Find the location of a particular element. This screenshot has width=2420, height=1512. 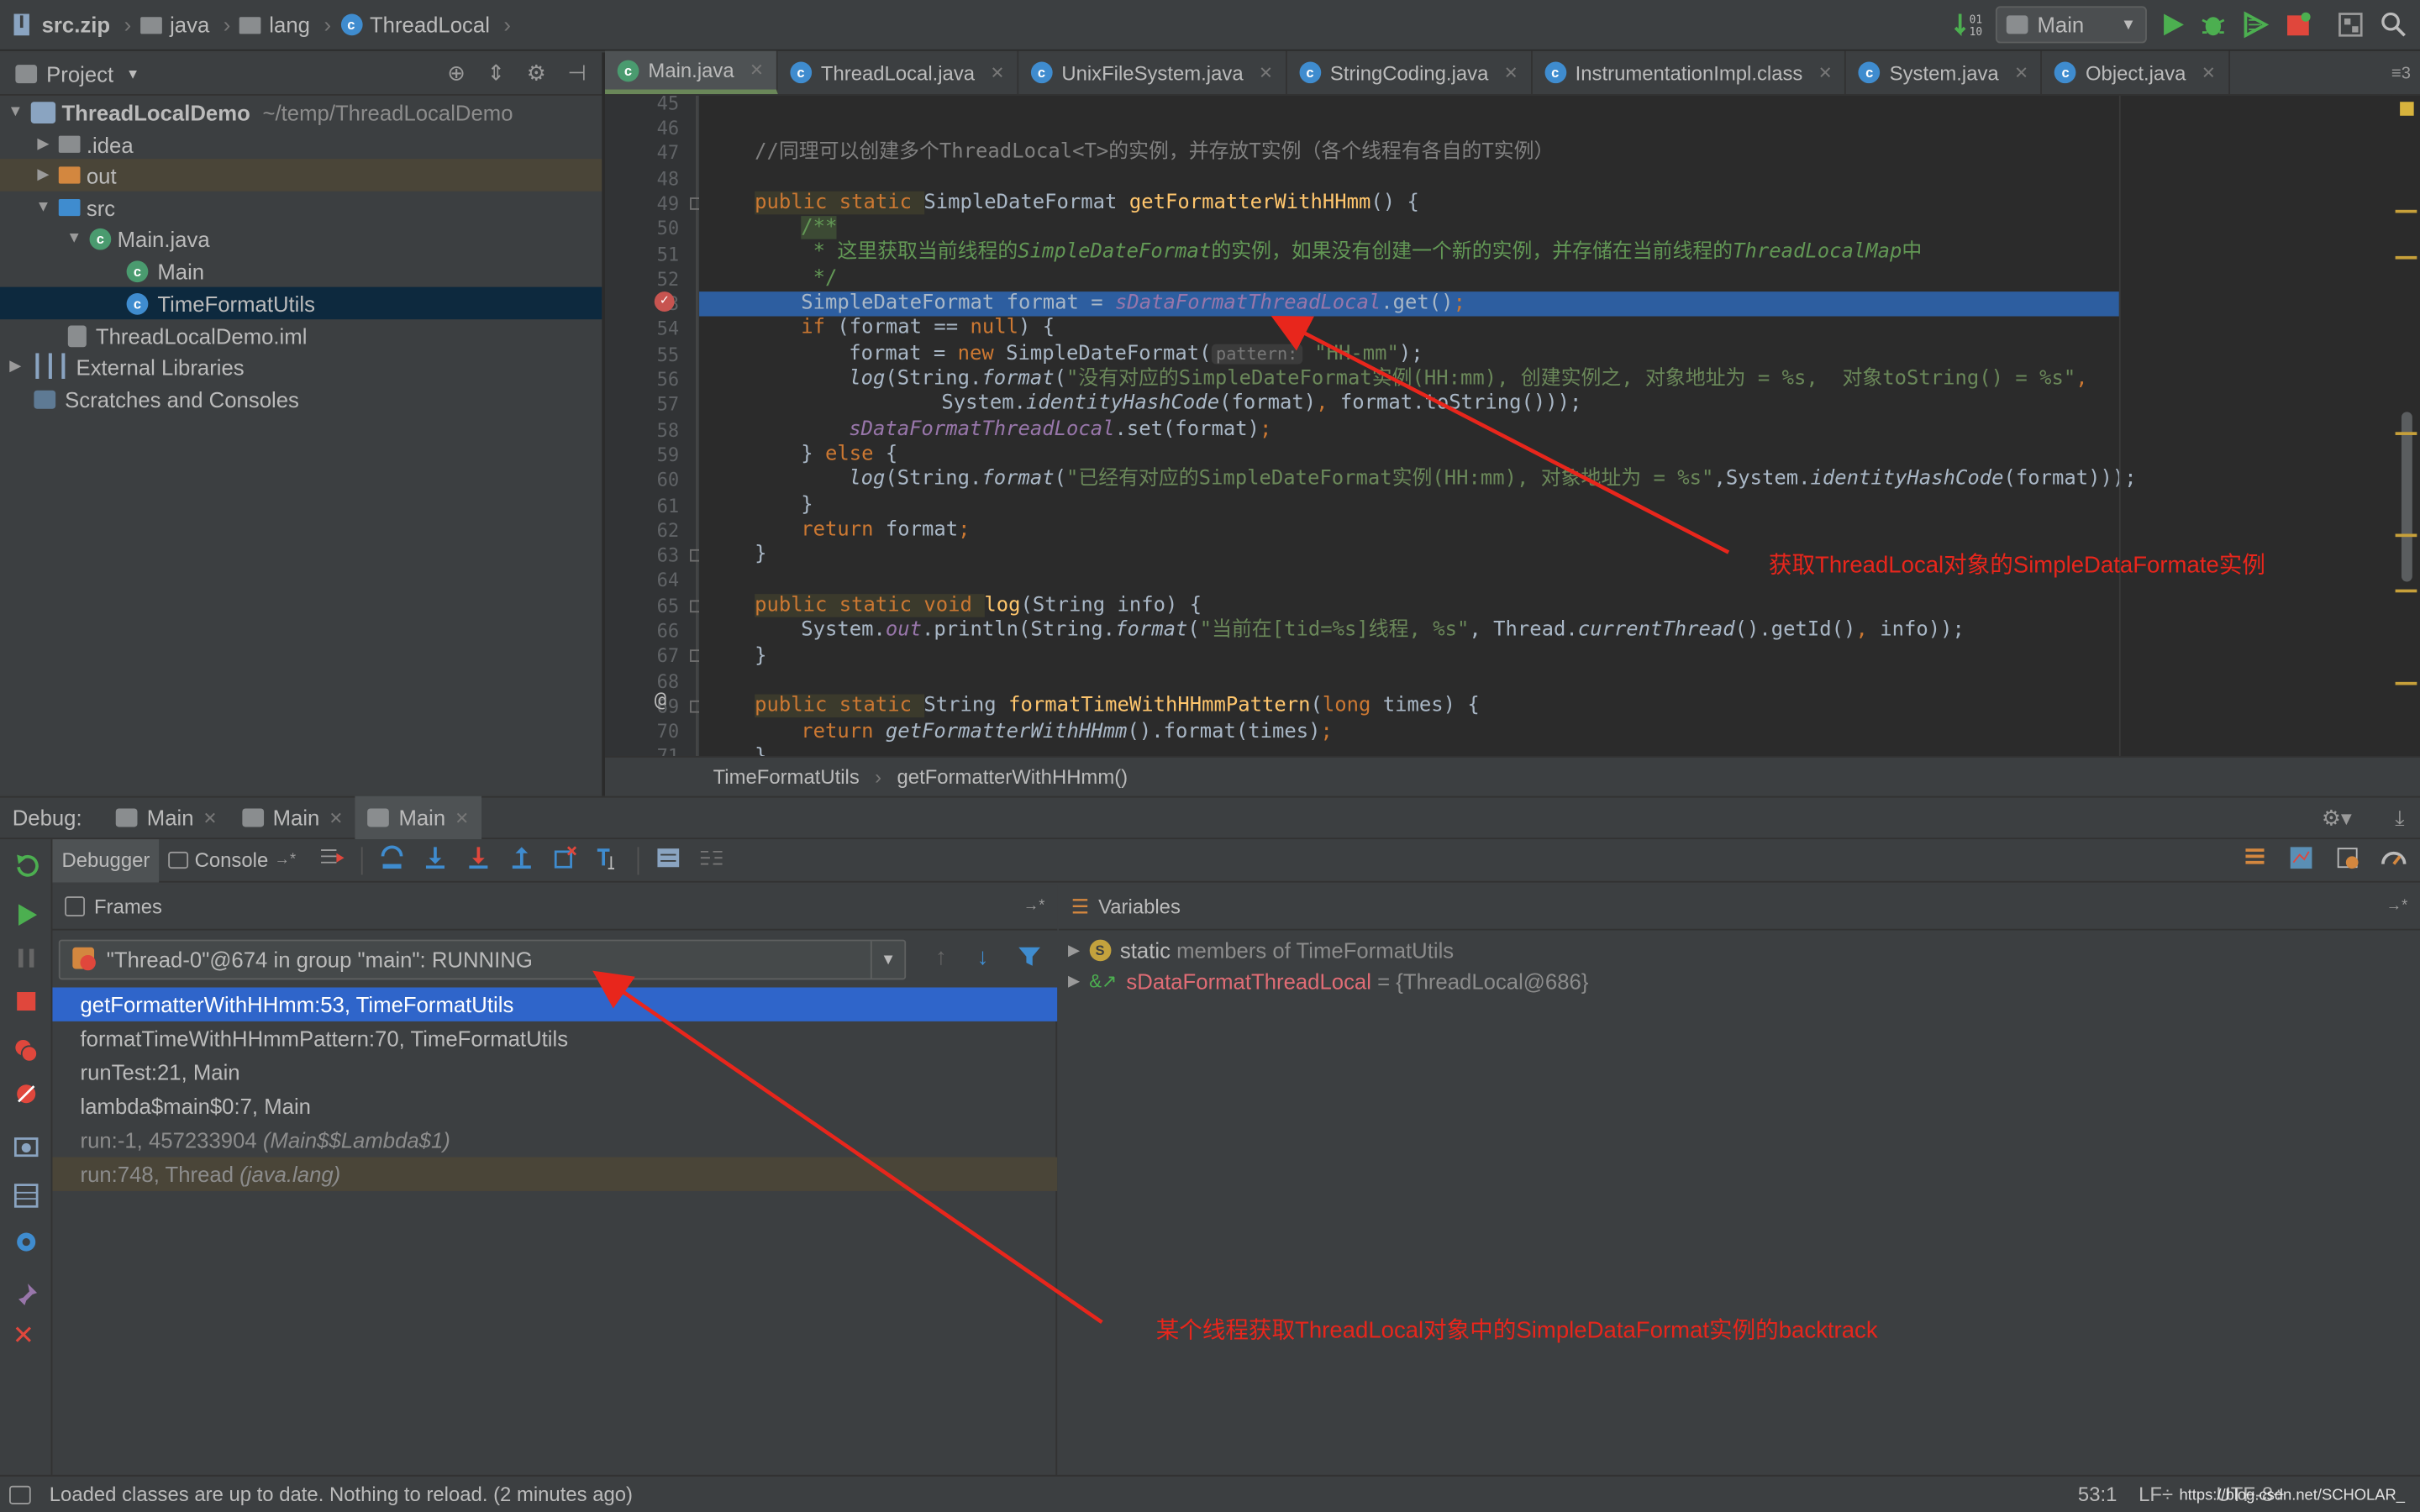

crumb-method: getFormatterWithHHmm() is located at coordinates (1013, 777).